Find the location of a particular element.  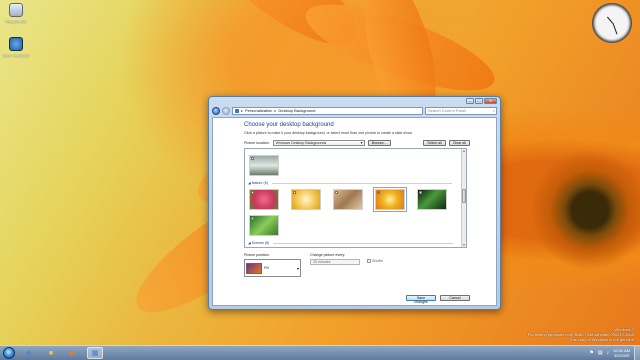

thumbnail-nature-sand is located at coordinates (348, 199).